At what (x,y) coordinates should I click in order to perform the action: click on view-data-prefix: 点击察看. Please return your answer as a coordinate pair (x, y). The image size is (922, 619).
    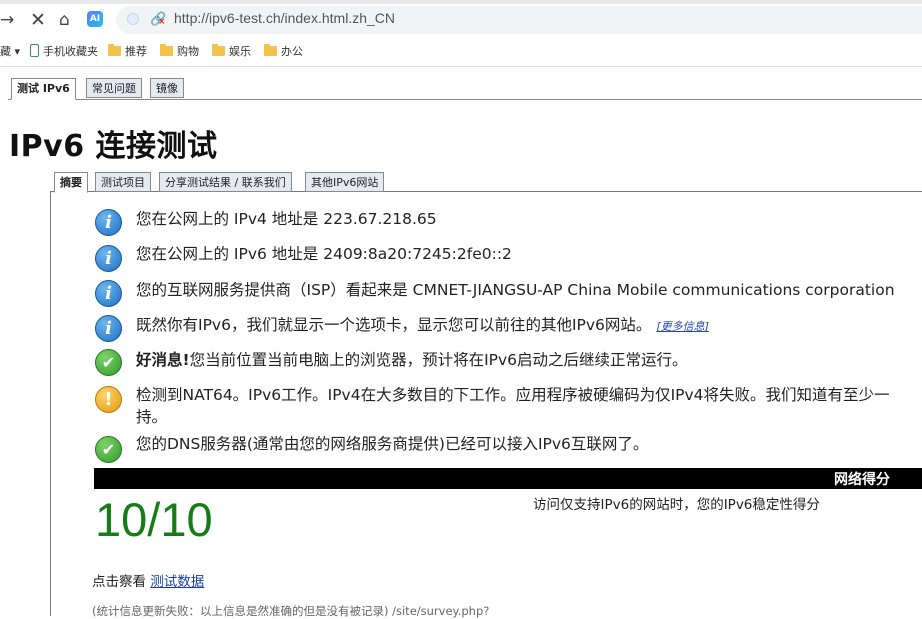
    Looking at the image, I should click on (121, 582).